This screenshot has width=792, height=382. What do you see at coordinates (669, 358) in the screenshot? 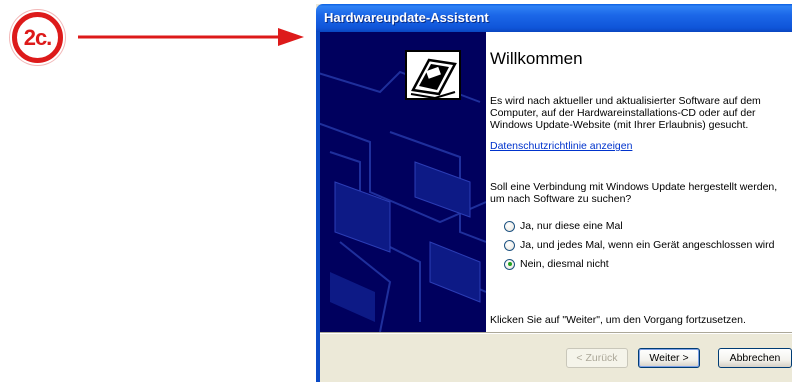
I see `next-button: Weiter >` at bounding box center [669, 358].